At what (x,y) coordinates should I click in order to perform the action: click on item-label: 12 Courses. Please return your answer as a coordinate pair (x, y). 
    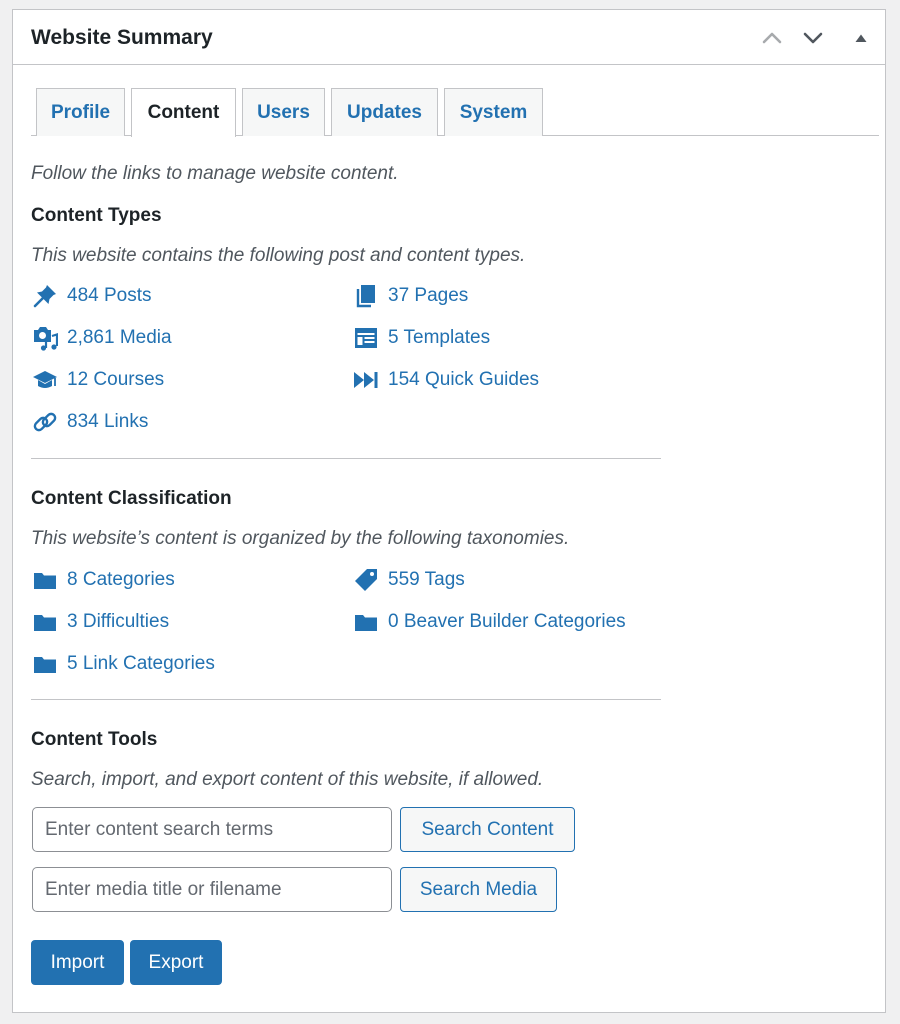
    Looking at the image, I should click on (116, 379).